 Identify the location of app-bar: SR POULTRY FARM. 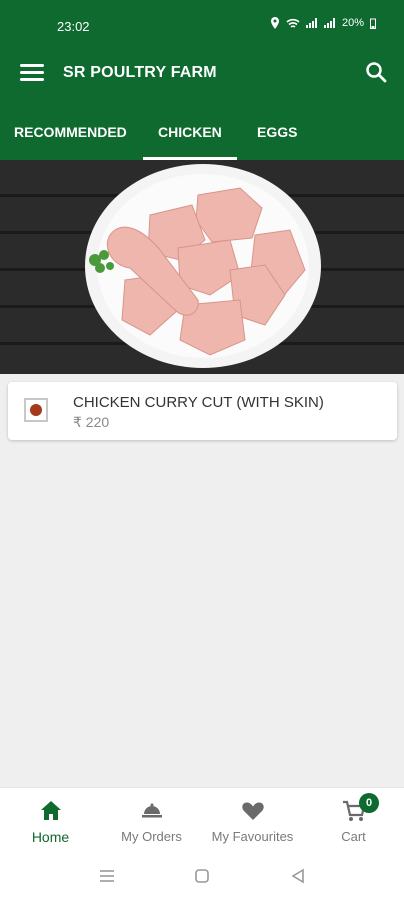
(202, 73).